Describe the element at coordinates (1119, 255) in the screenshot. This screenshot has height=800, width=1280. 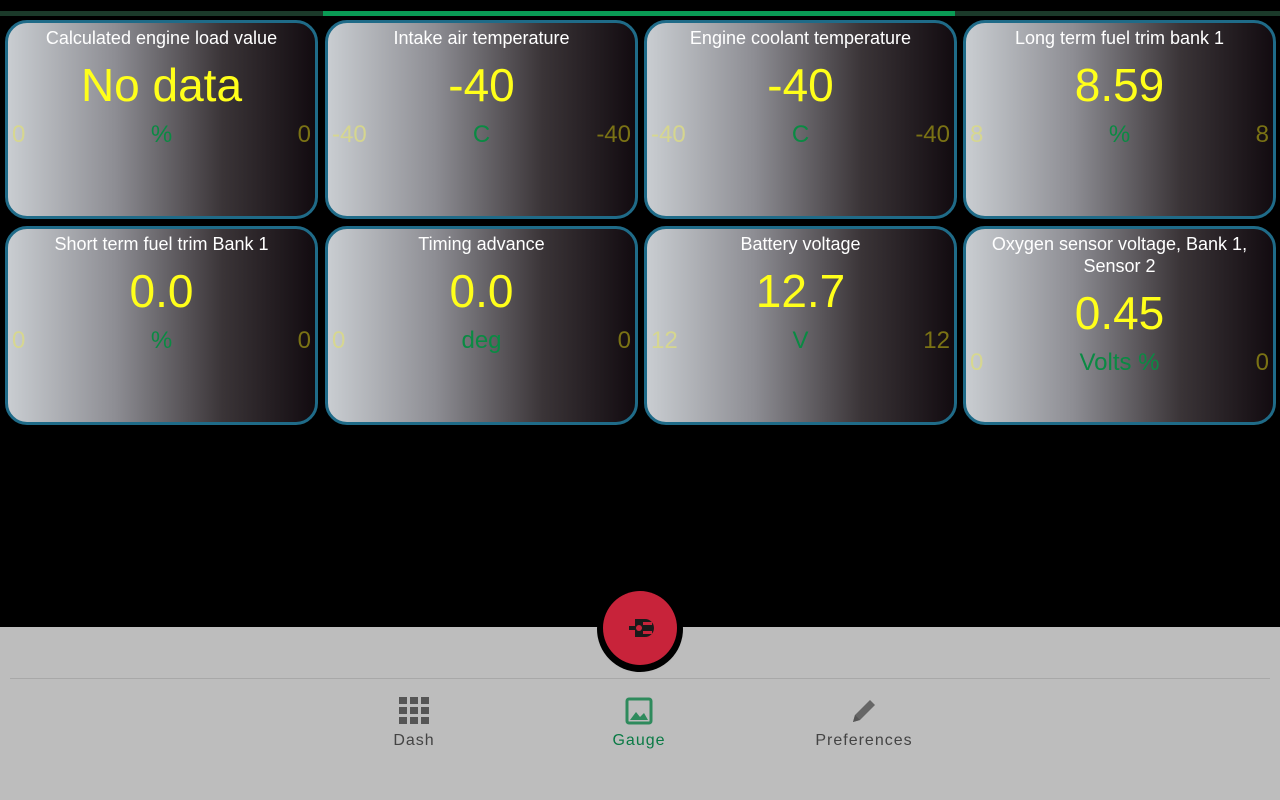
I see `gauge-title: Oxygen sensor voltage, Bank 1, Sensor 2` at that location.